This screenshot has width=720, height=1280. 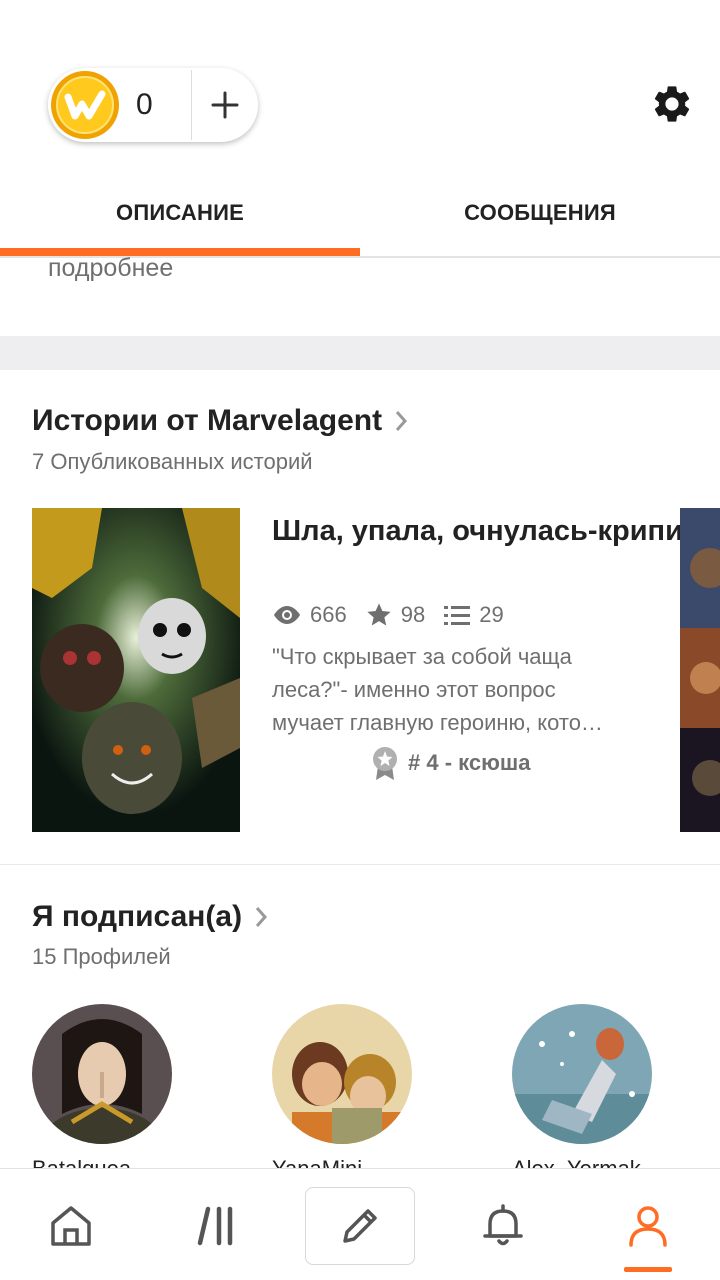 I want to click on story-title: Шла, упала, очнулась-крипи., so click(x=482, y=531).